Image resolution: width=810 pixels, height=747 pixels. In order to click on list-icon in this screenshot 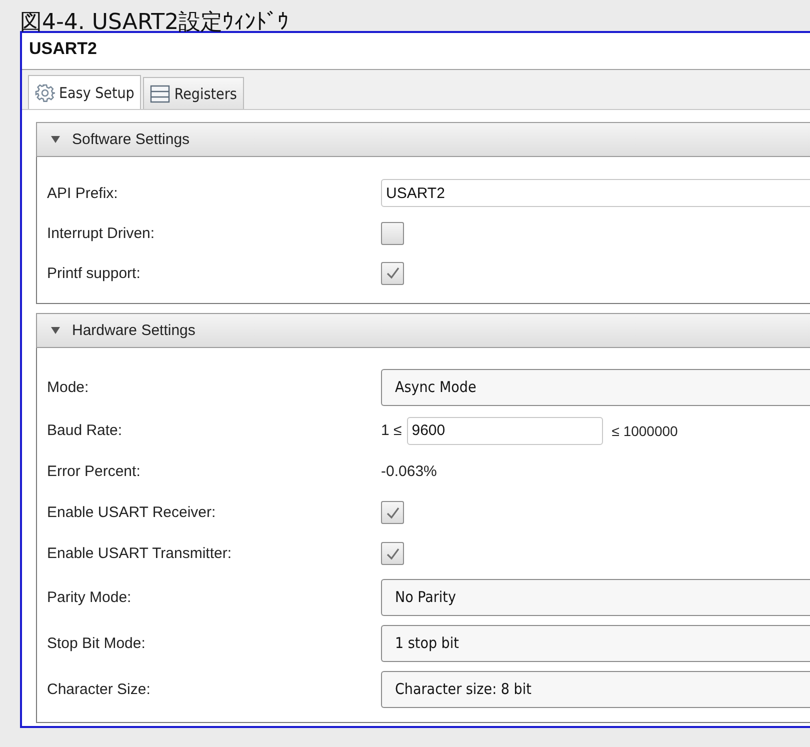, I will do `click(160, 93)`.